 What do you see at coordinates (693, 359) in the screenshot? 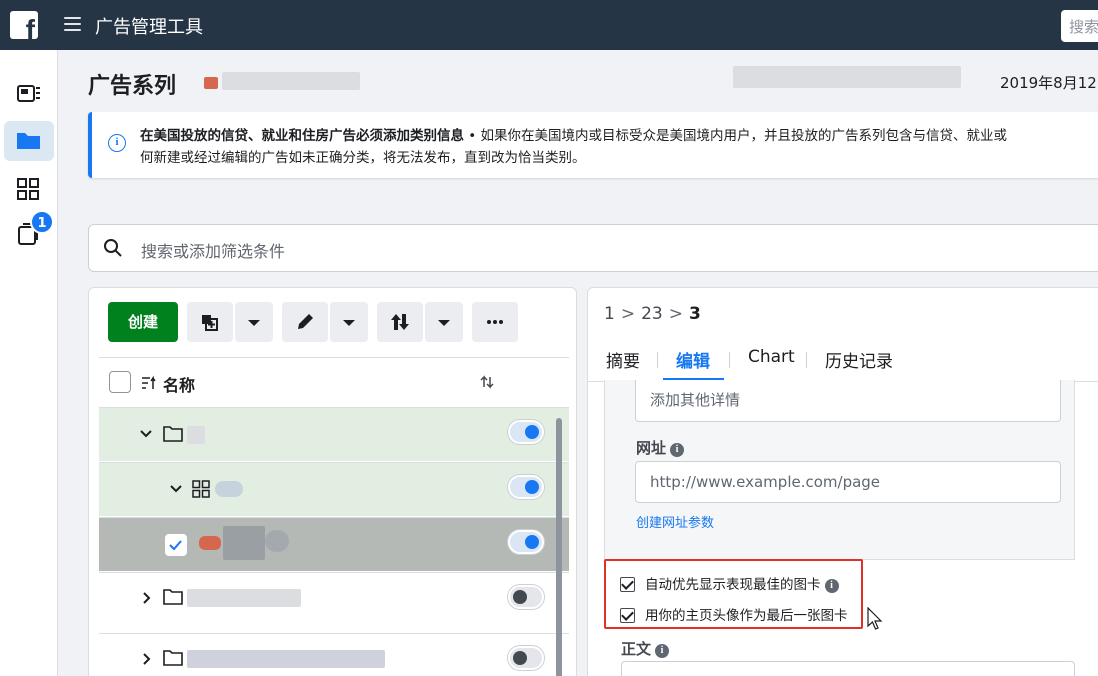
I see `tab-edit: 编辑` at bounding box center [693, 359].